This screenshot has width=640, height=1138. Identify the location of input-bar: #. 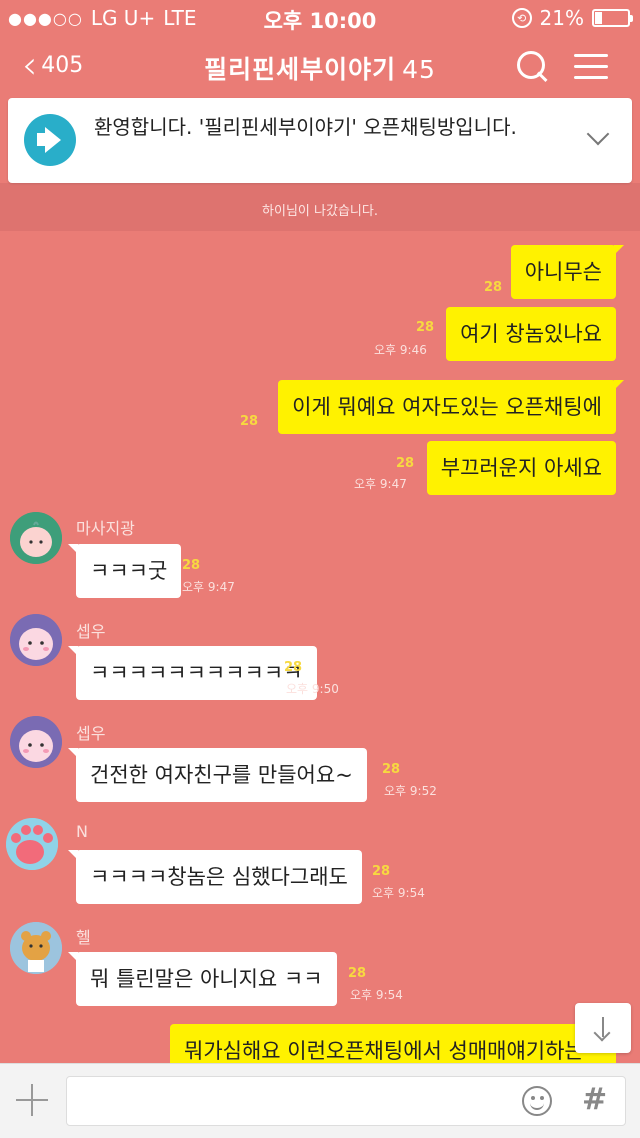
(320, 1100).